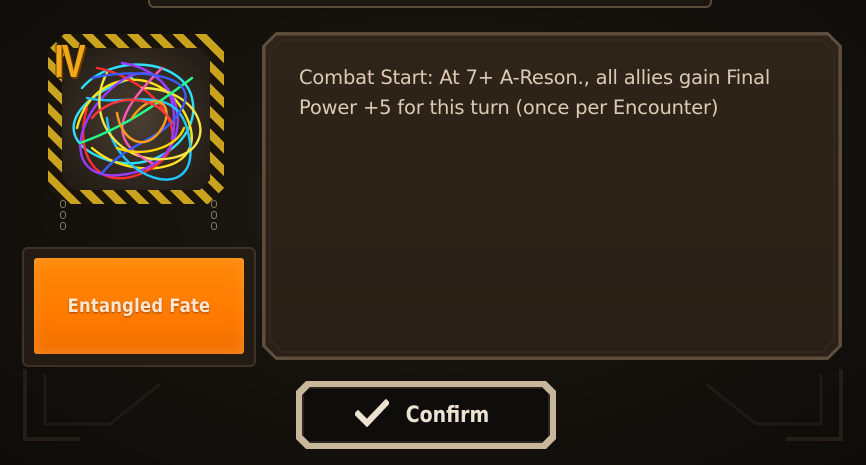  I want to click on left-bracket-decoration, so click(92, 405).